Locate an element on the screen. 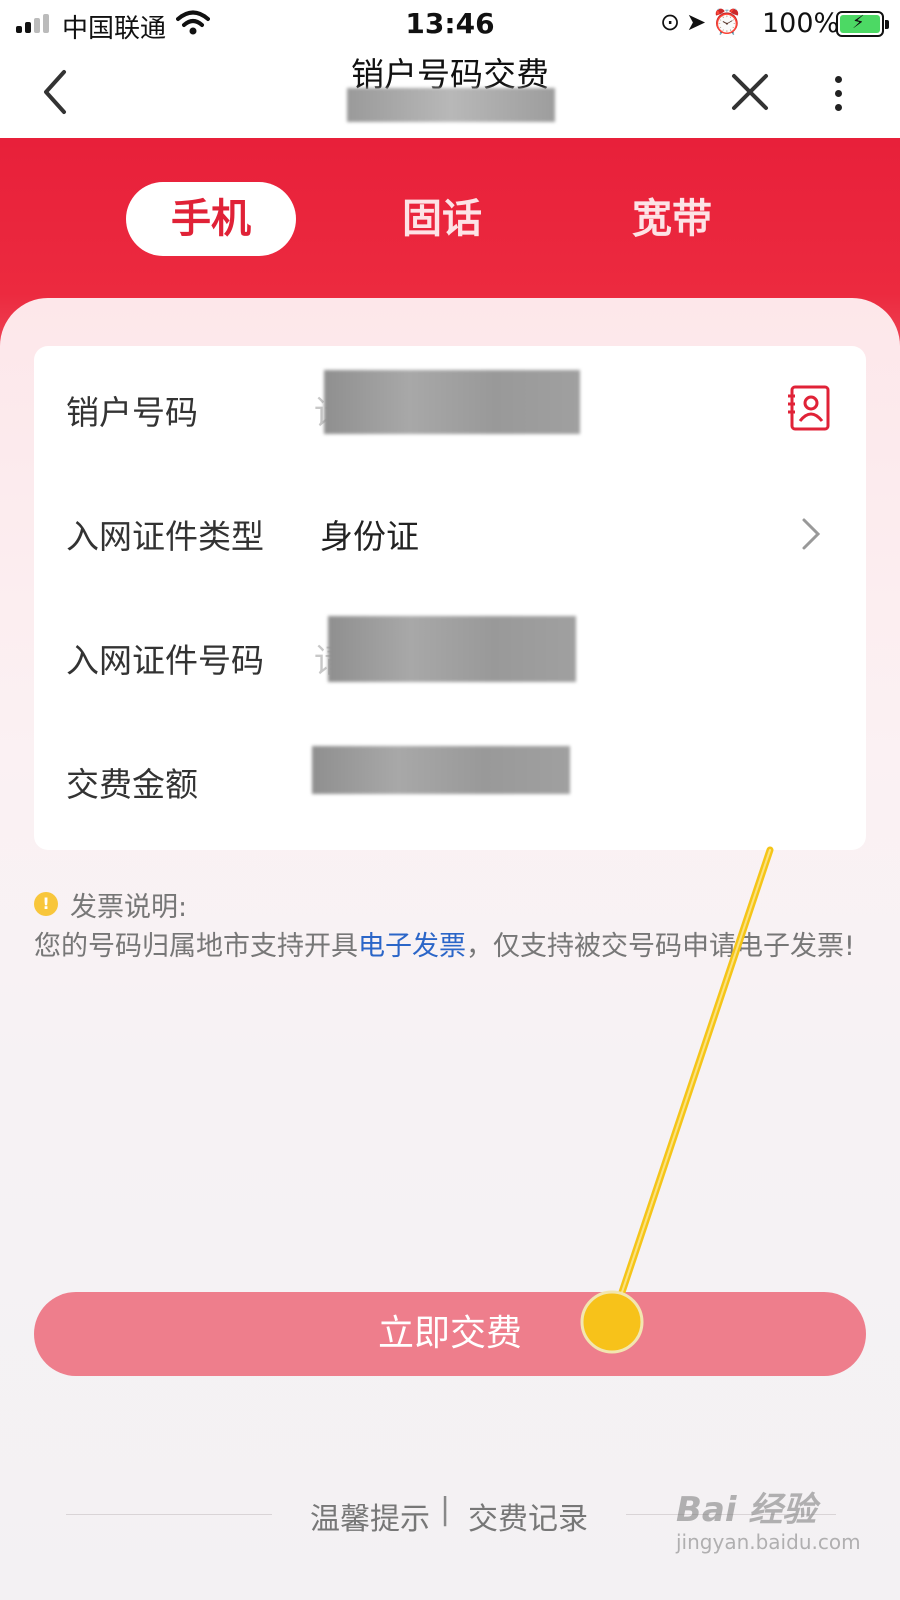  battery-percent: 100% is located at coordinates (801, 23).